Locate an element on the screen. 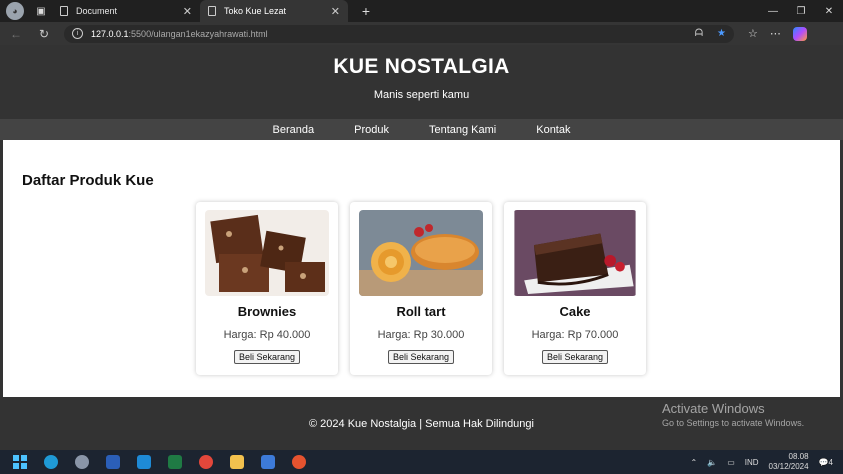 The height and width of the screenshot is (474, 843). restore-icon: ❐ is located at coordinates (801, 11).